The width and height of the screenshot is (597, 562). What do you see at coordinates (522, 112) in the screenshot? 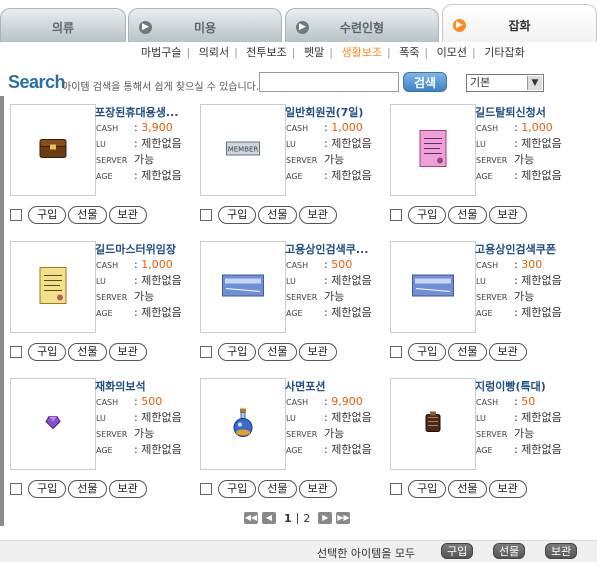
I see `item-name: 길드탈퇴신청서` at bounding box center [522, 112].